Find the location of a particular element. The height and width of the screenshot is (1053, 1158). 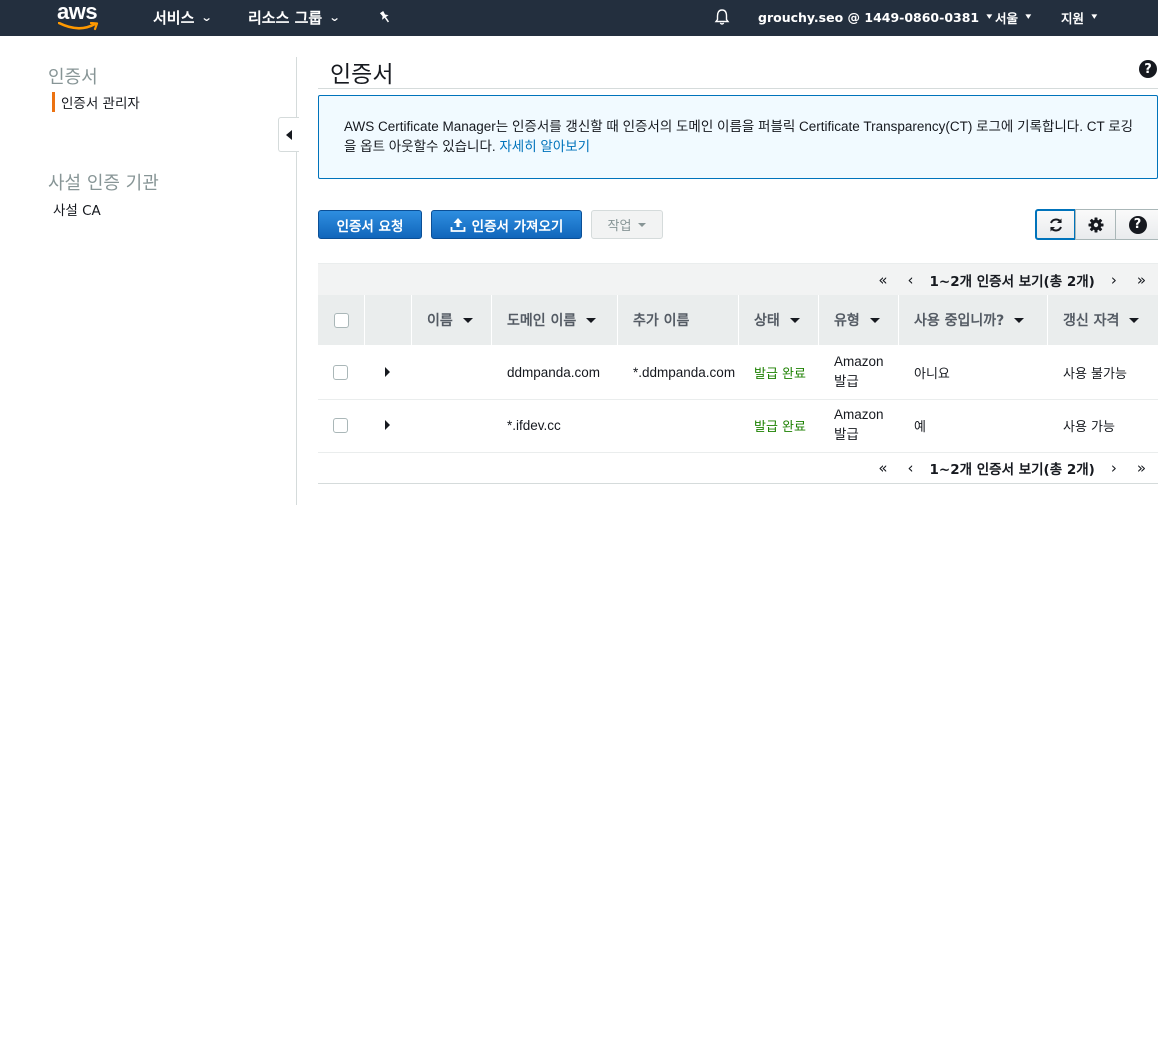

support-label: 지원 is located at coordinates (1073, 18).